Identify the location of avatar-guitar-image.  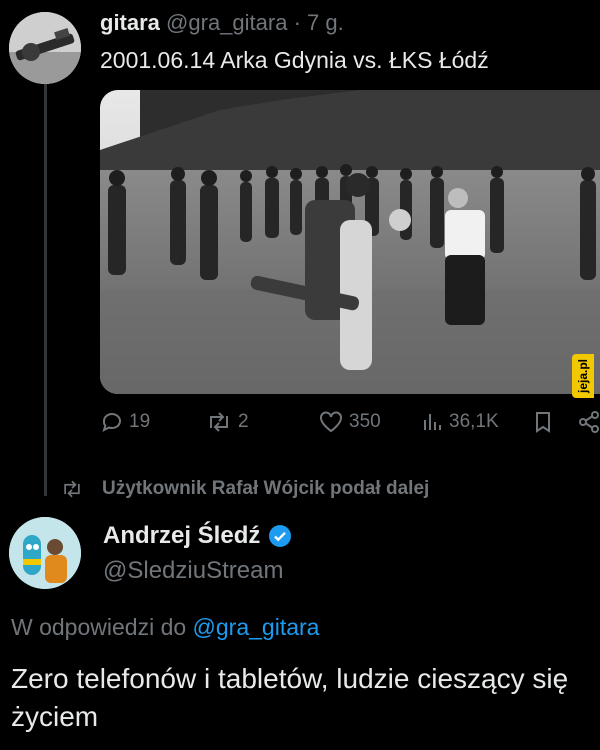
(45, 48).